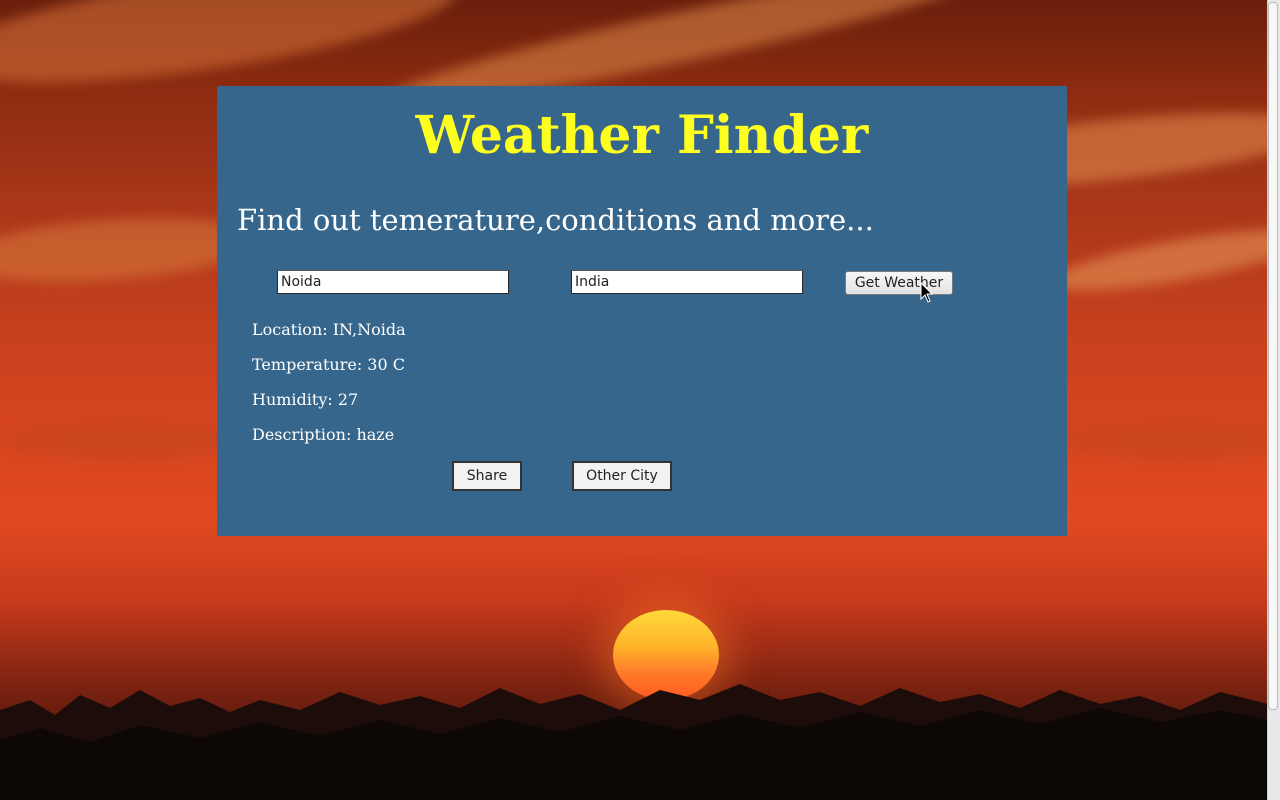 The height and width of the screenshot is (800, 1280). I want to click on other-city-button: Other City, so click(622, 476).